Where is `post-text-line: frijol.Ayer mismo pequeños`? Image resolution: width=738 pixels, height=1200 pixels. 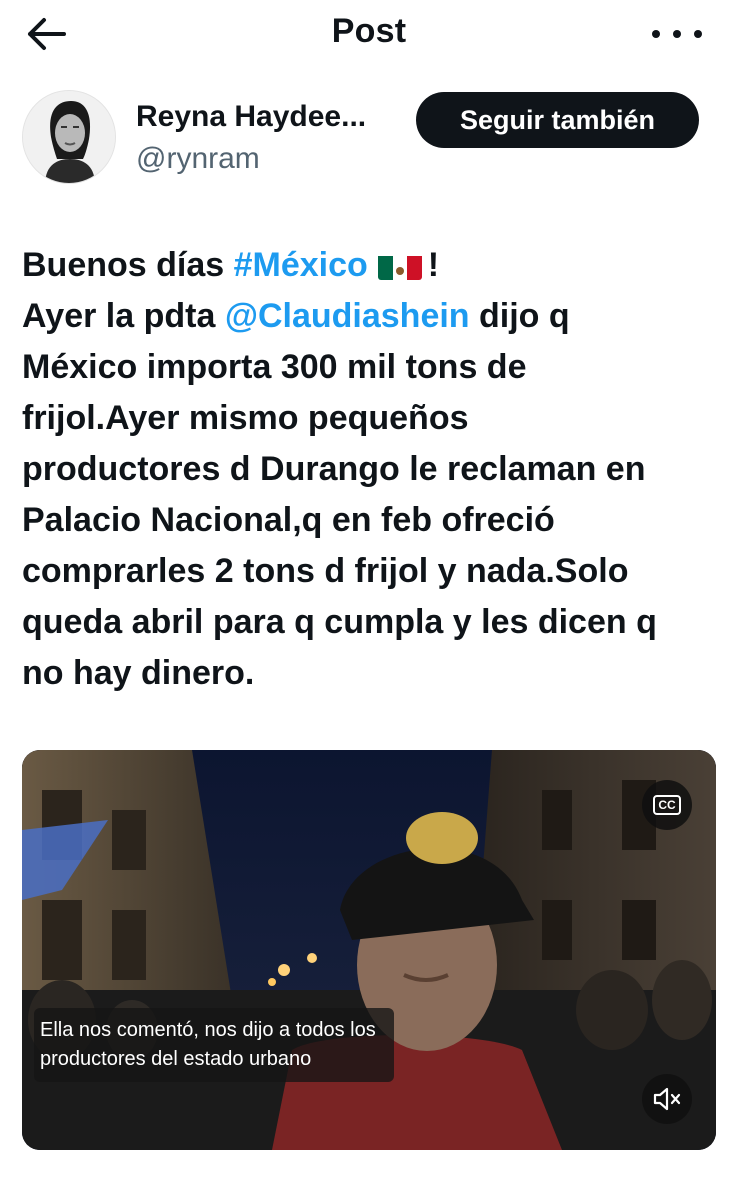 post-text-line: frijol.Ayer mismo pequeños is located at coordinates (372, 418).